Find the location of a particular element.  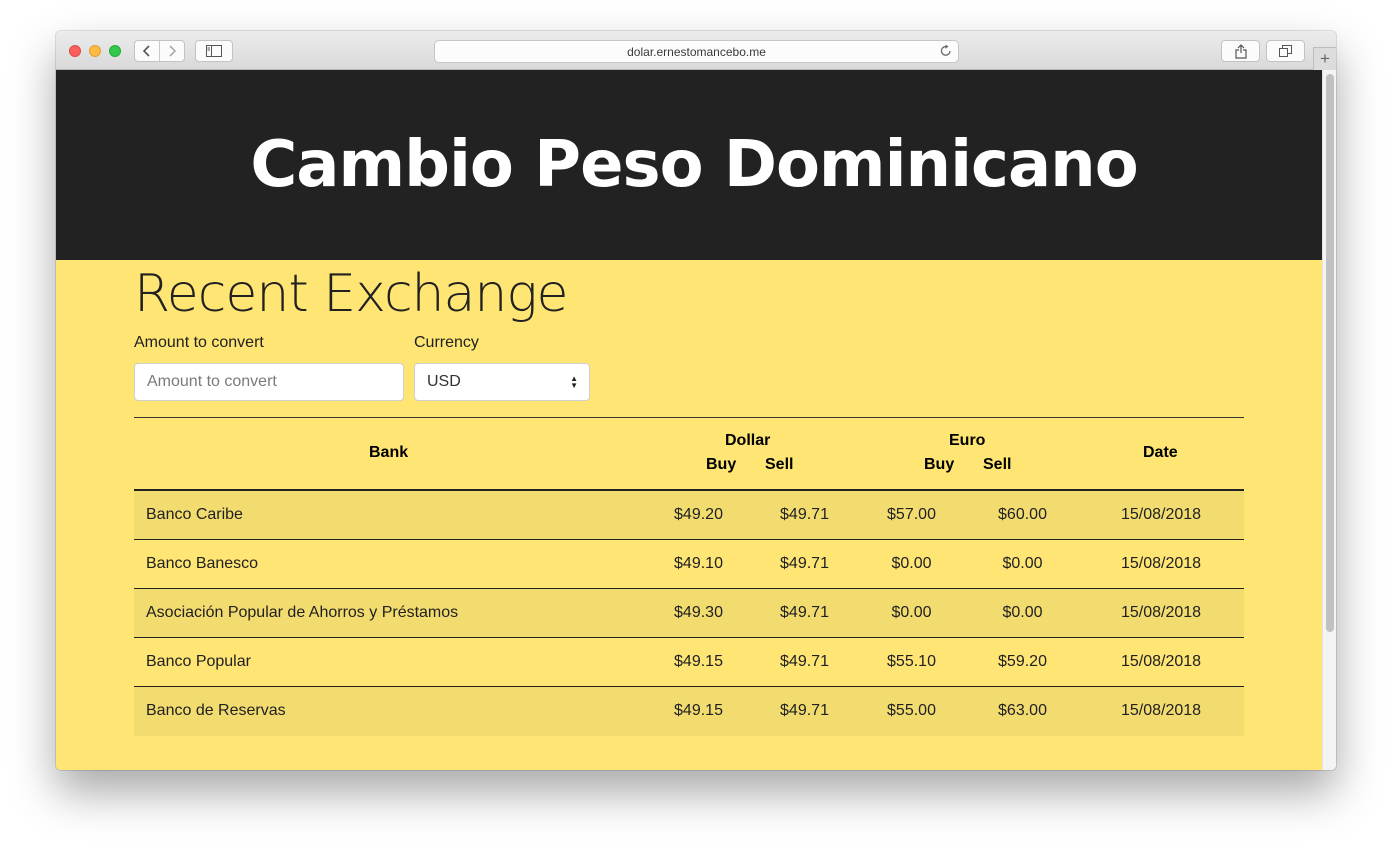

share-icon is located at coordinates (1240, 51).